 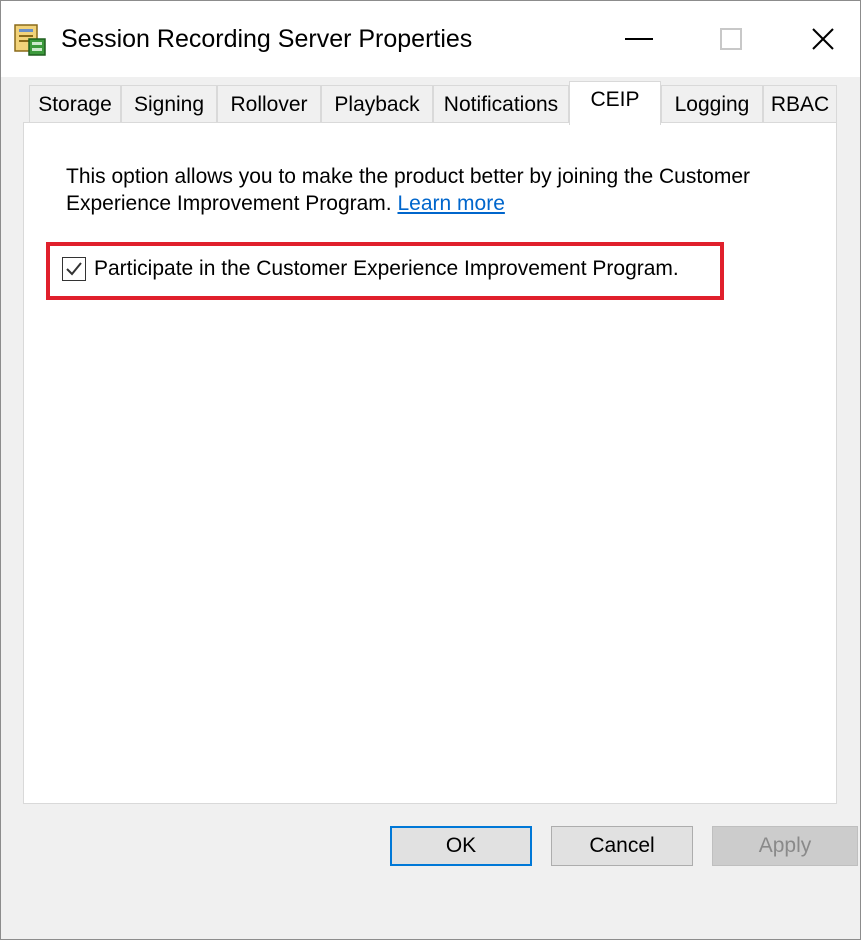 I want to click on ok-button: OK, so click(x=461, y=846).